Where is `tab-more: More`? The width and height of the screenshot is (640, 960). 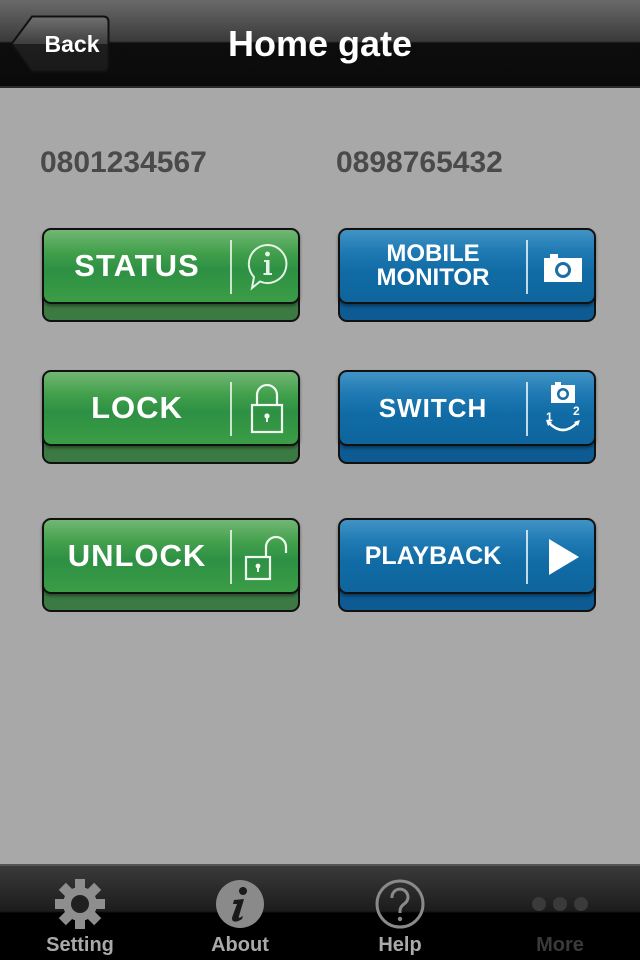 tab-more: More is located at coordinates (560, 913).